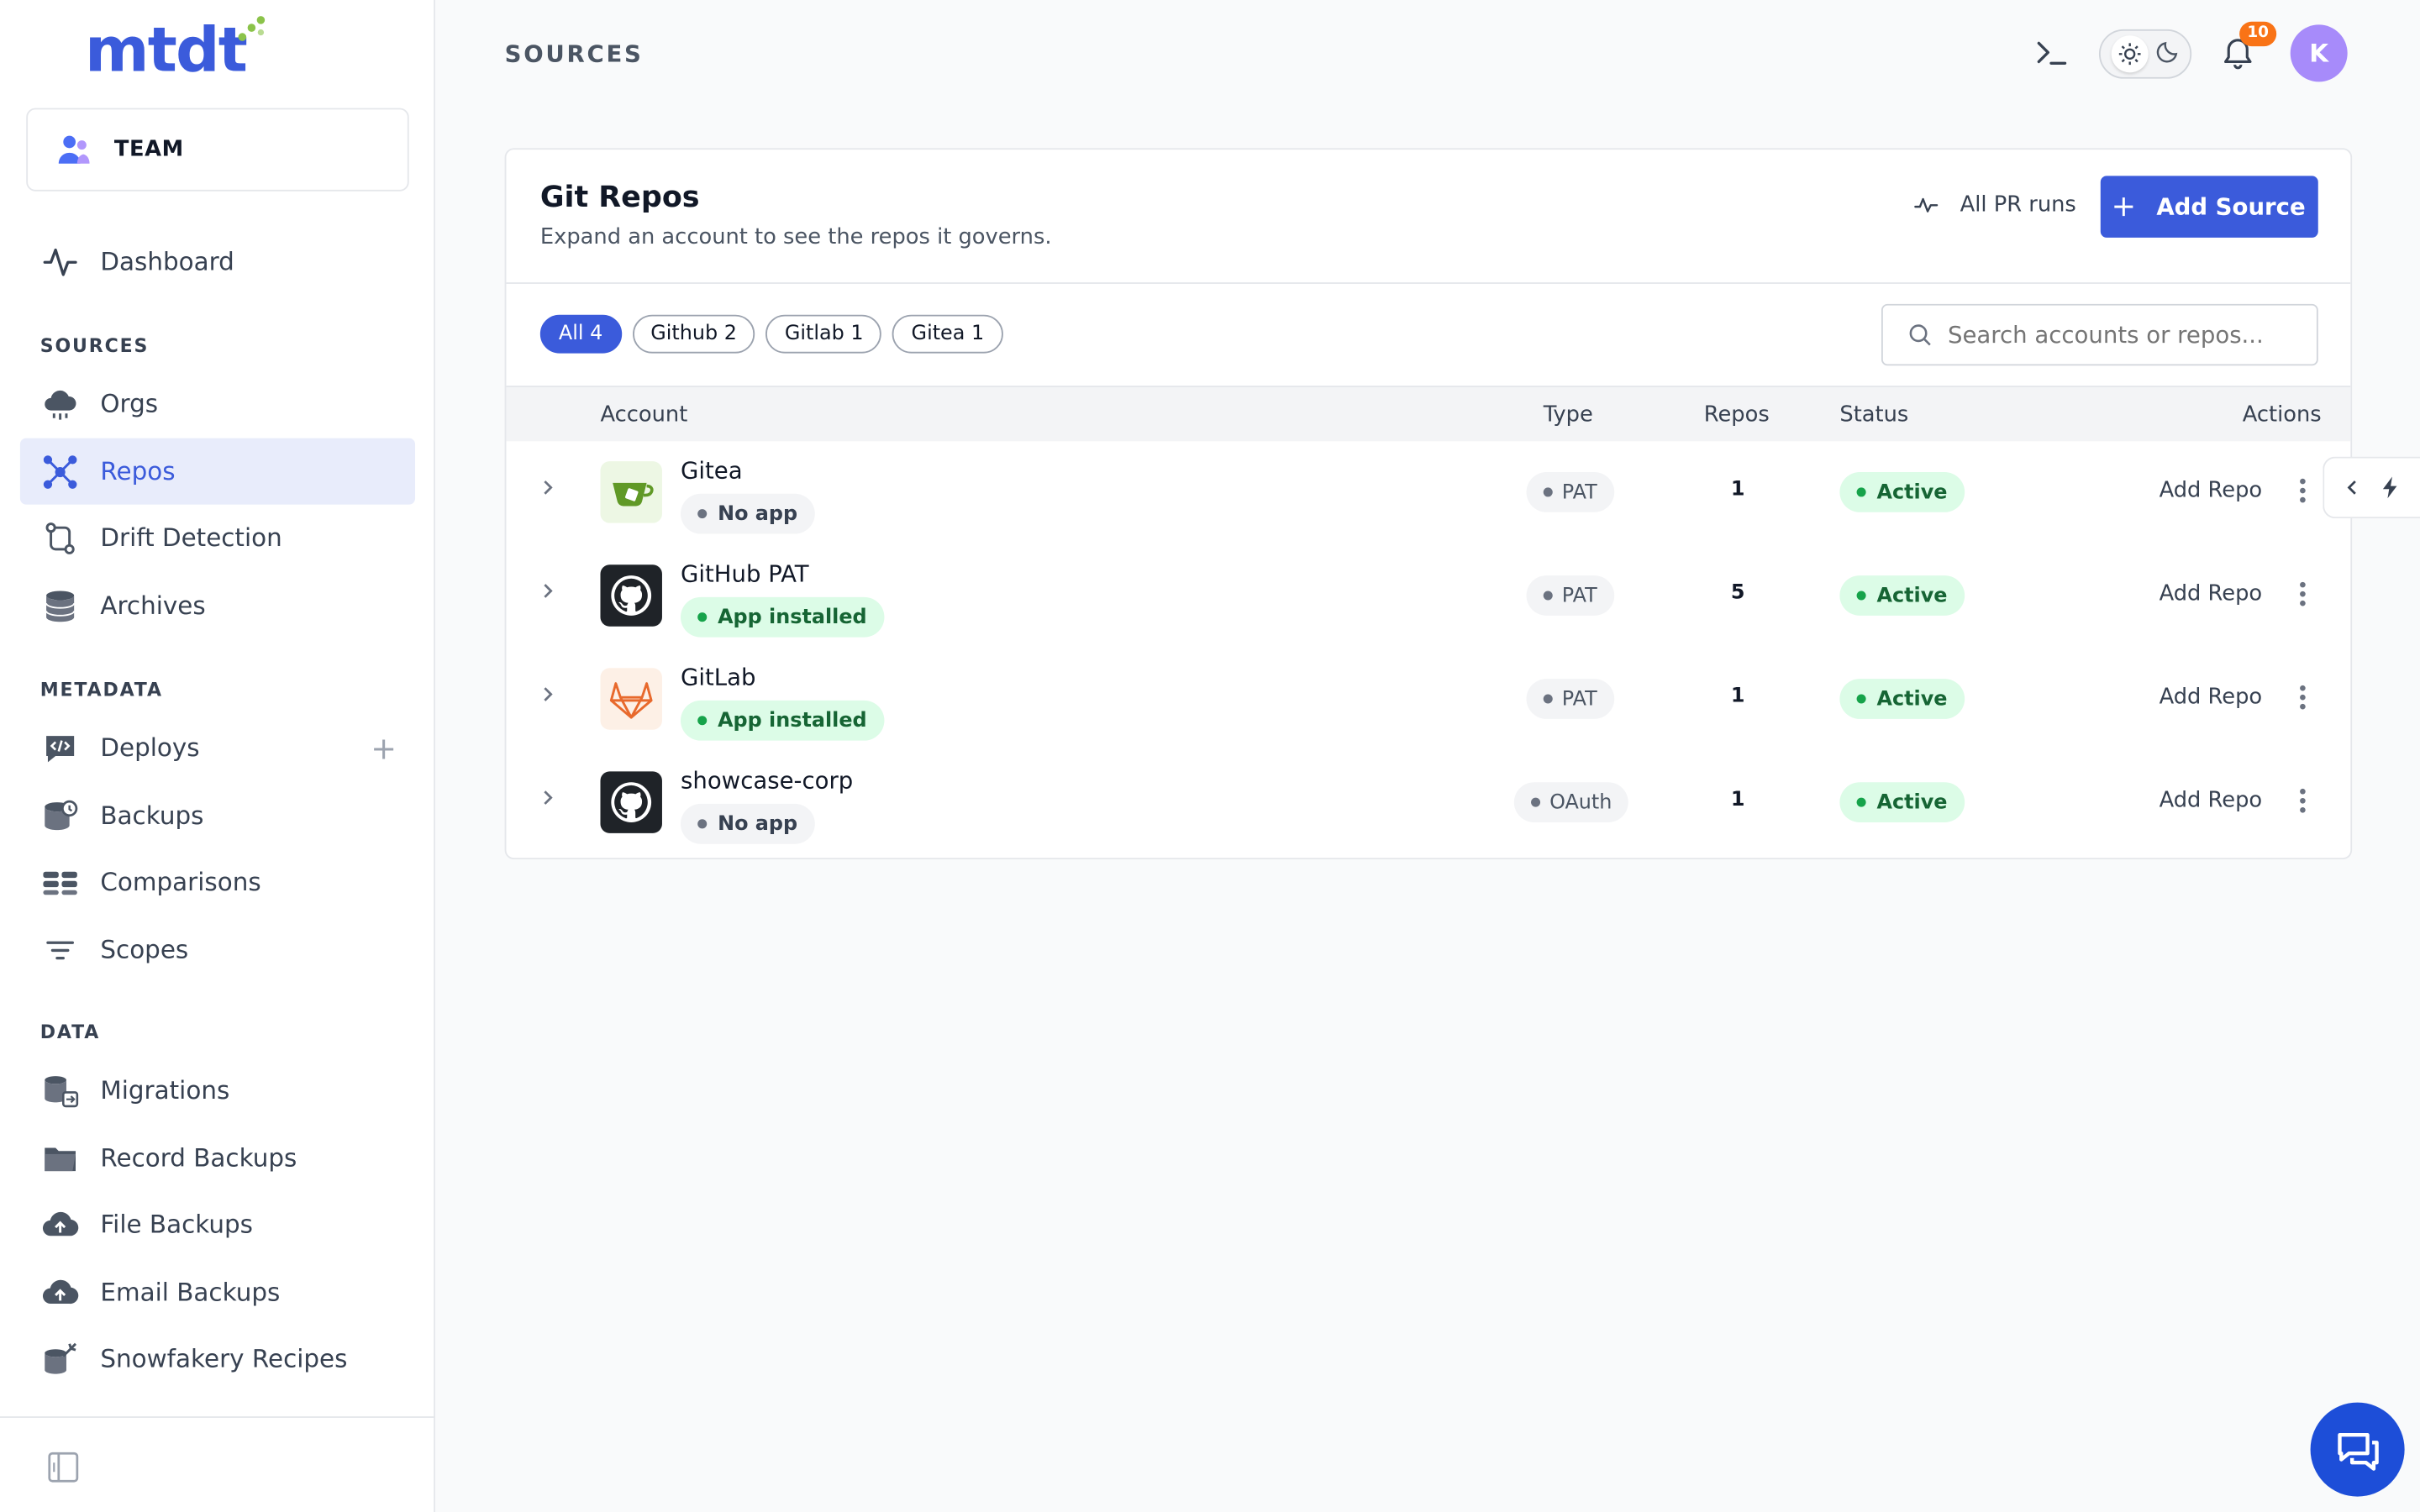  What do you see at coordinates (711, 470) in the screenshot?
I see `account-name: Gitea` at bounding box center [711, 470].